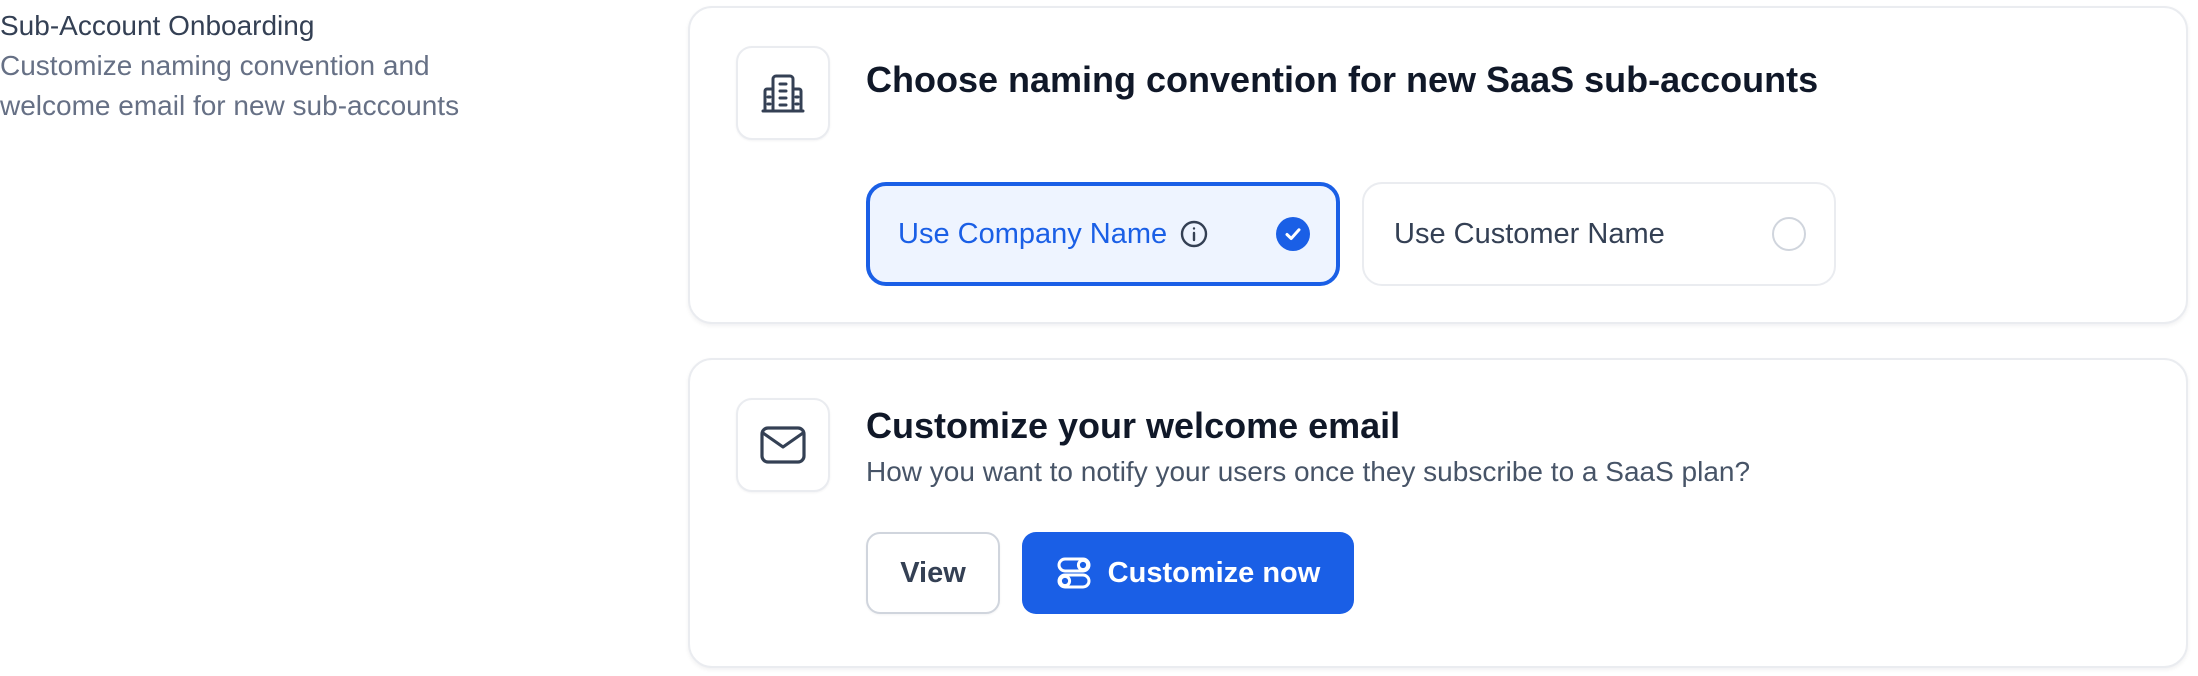 This screenshot has height=676, width=2198. What do you see at coordinates (1033, 234) in the screenshot?
I see `use-company-name-label: Use Company Name` at bounding box center [1033, 234].